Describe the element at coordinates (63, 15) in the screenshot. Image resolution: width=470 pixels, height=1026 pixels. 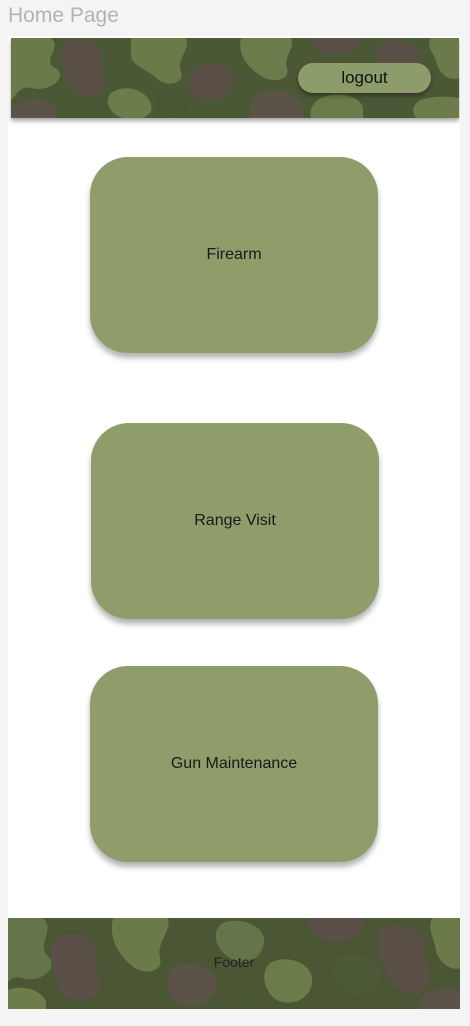
I see `frame-title: Home Page` at that location.